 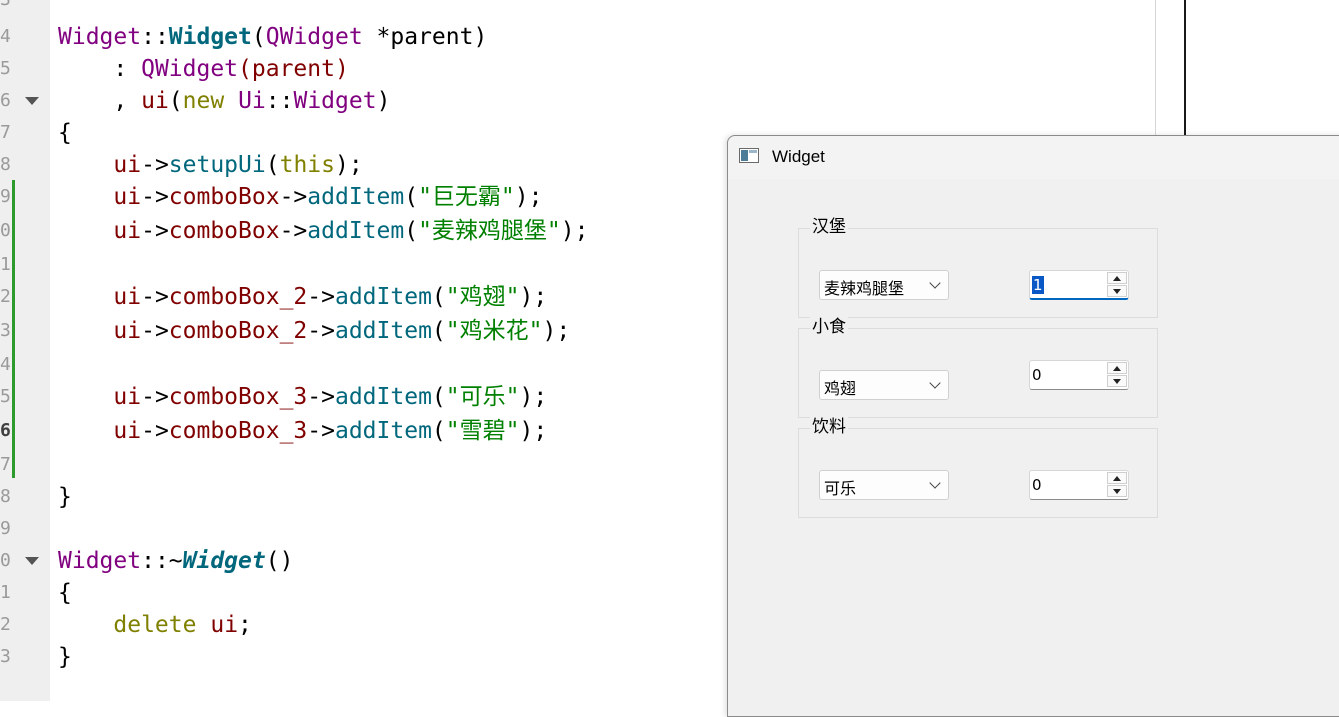 I want to click on code-token-class: QWidget, so click(x=314, y=37).